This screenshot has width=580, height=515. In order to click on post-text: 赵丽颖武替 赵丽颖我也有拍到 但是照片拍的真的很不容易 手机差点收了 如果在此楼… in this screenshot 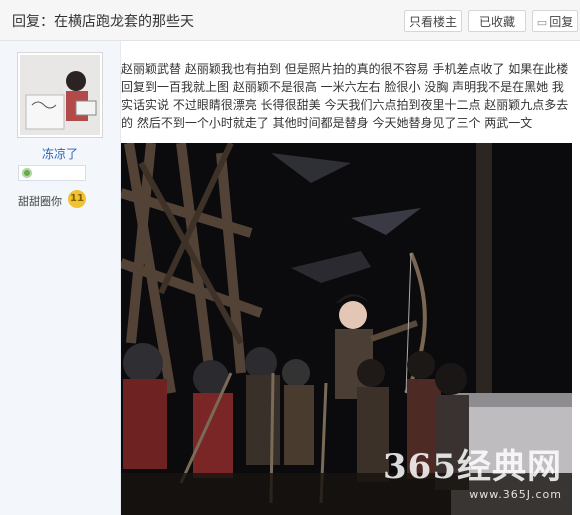, I will do `click(345, 96)`.